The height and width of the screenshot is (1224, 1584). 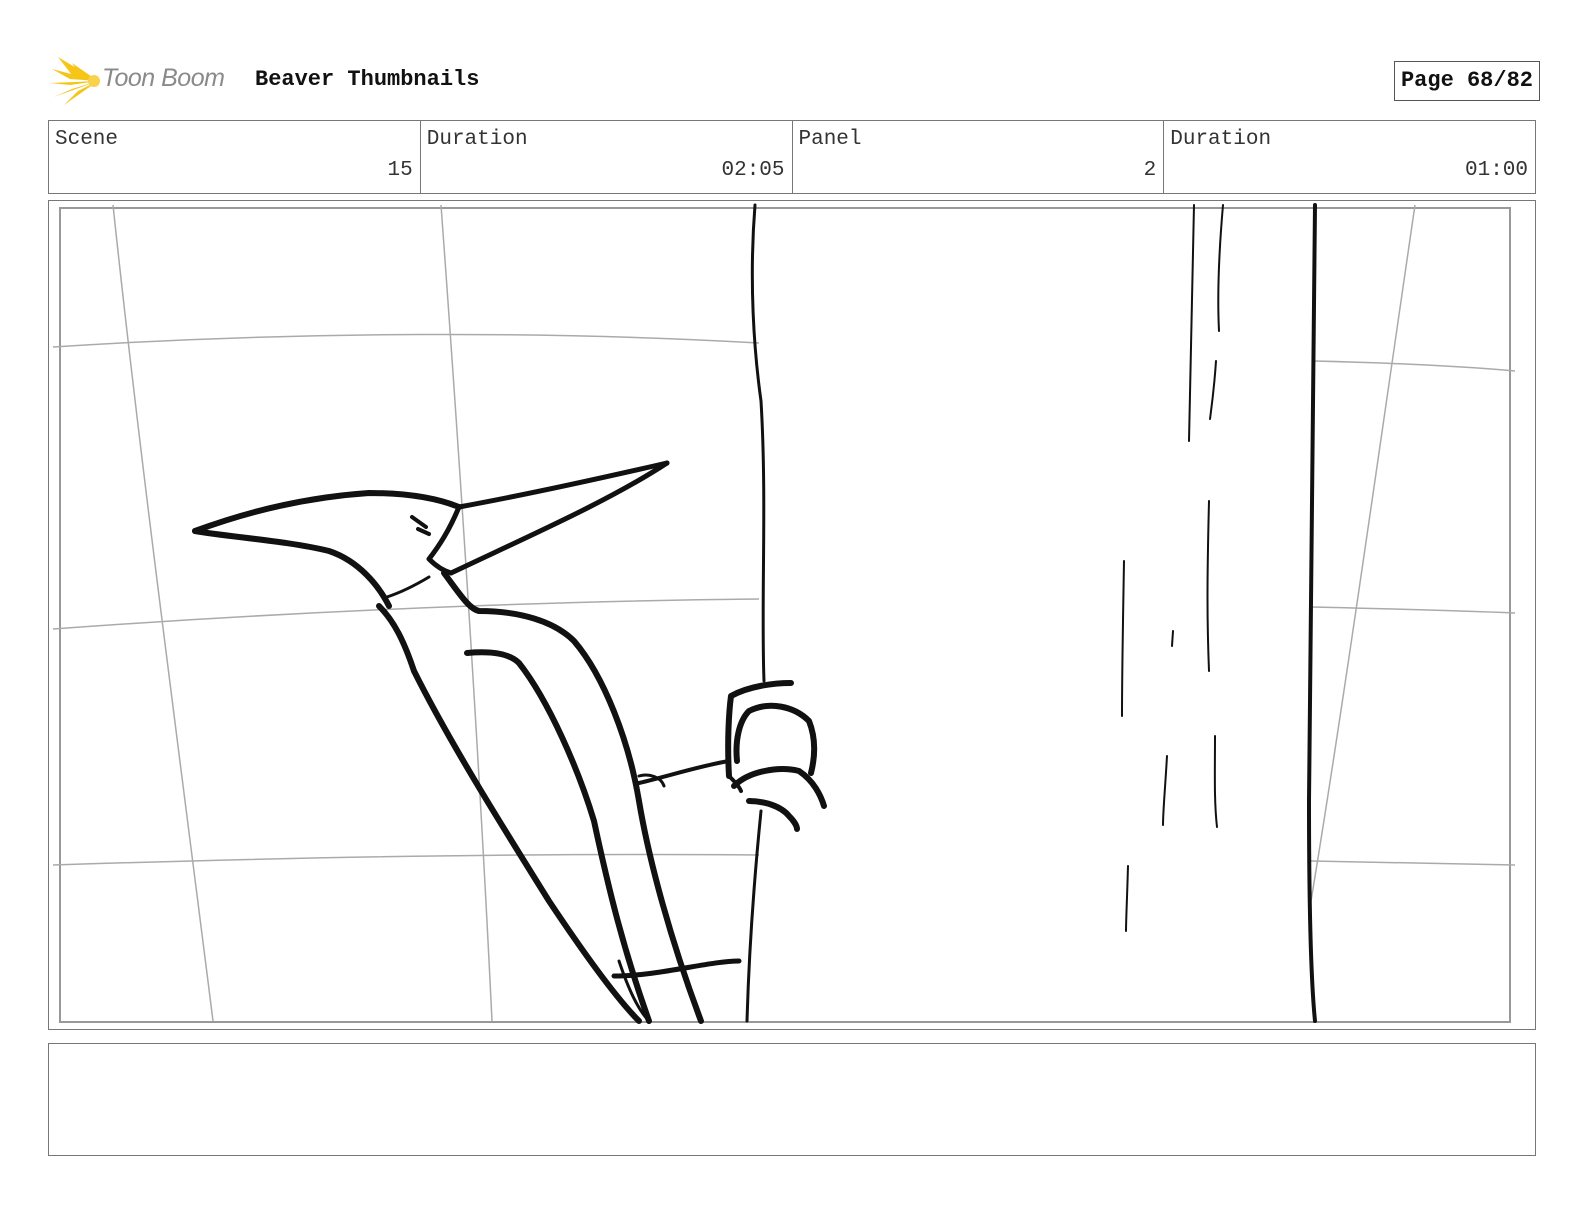 I want to click on panel-duration-label: Duration, so click(x=1221, y=139).